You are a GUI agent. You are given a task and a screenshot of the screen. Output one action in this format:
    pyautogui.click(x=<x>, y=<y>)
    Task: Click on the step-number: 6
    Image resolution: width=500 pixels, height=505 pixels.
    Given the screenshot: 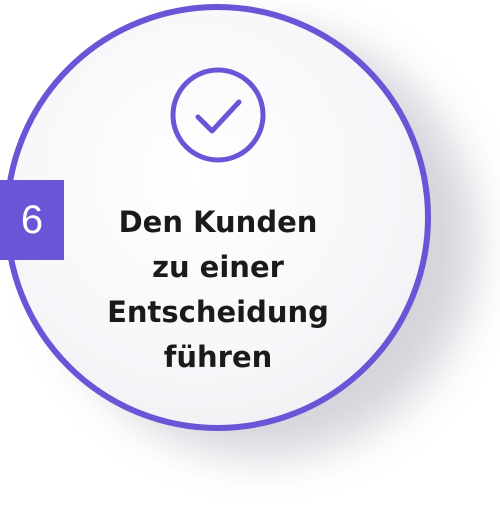 What is the action you would take?
    pyautogui.click(x=32, y=219)
    